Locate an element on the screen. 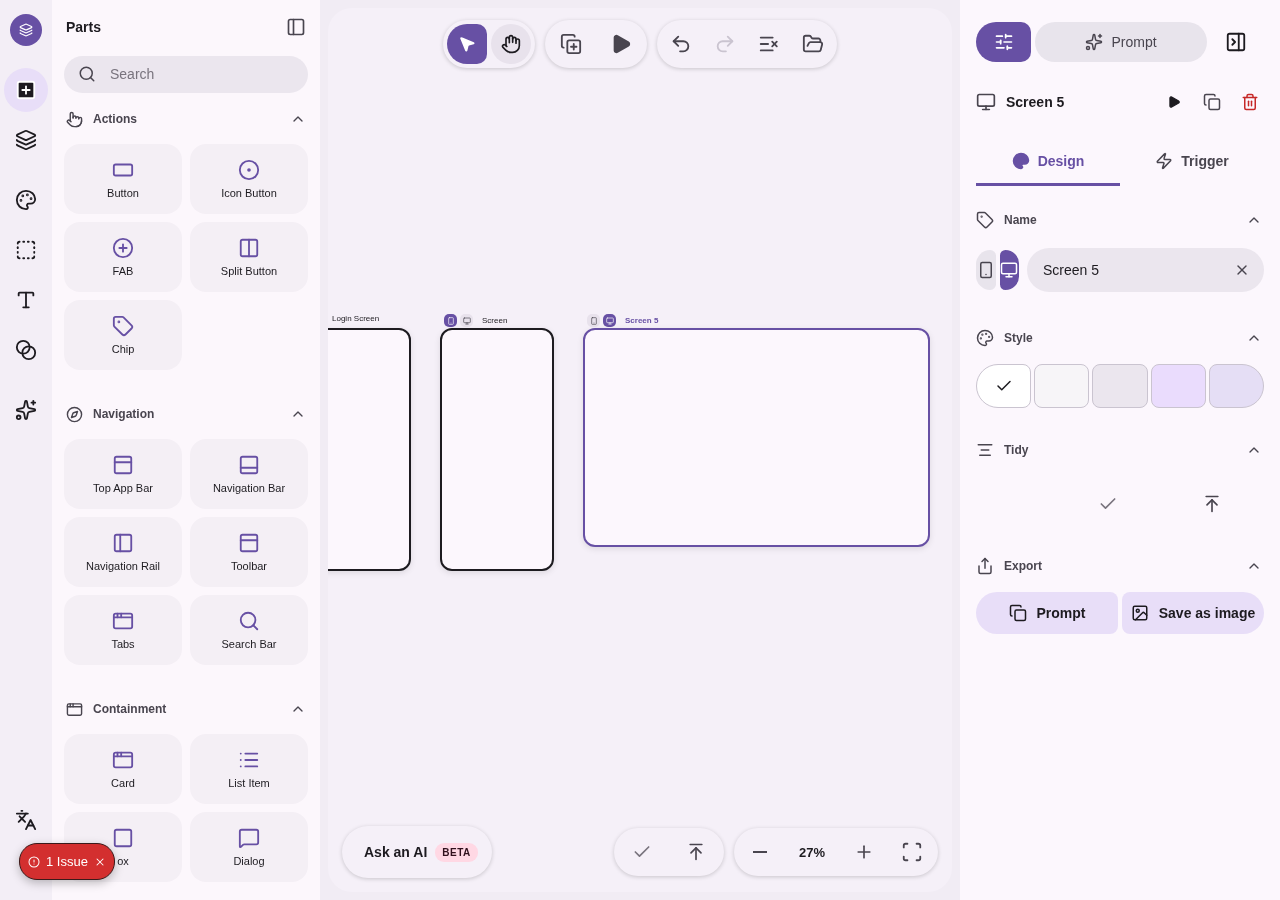  play-icon is located at coordinates (1174, 102).